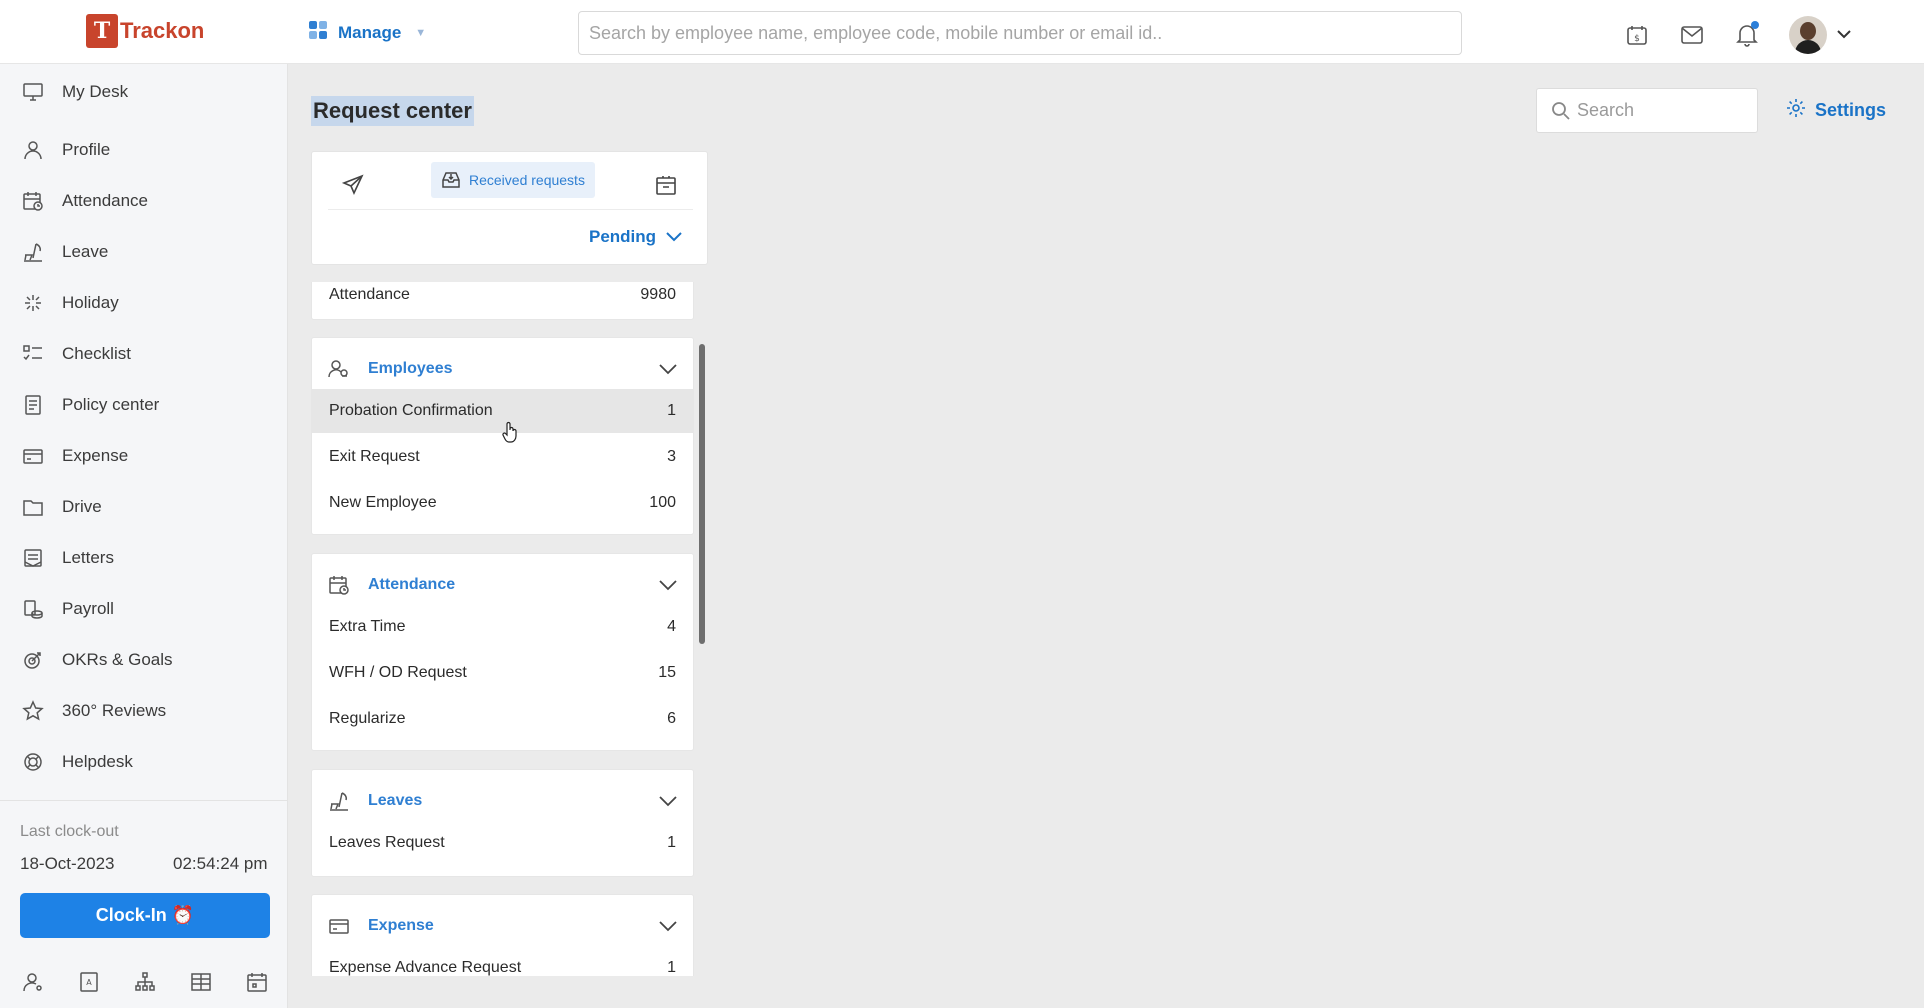 The height and width of the screenshot is (1008, 1924). Describe the element at coordinates (201, 982) in the screenshot. I see `table-icon` at that location.